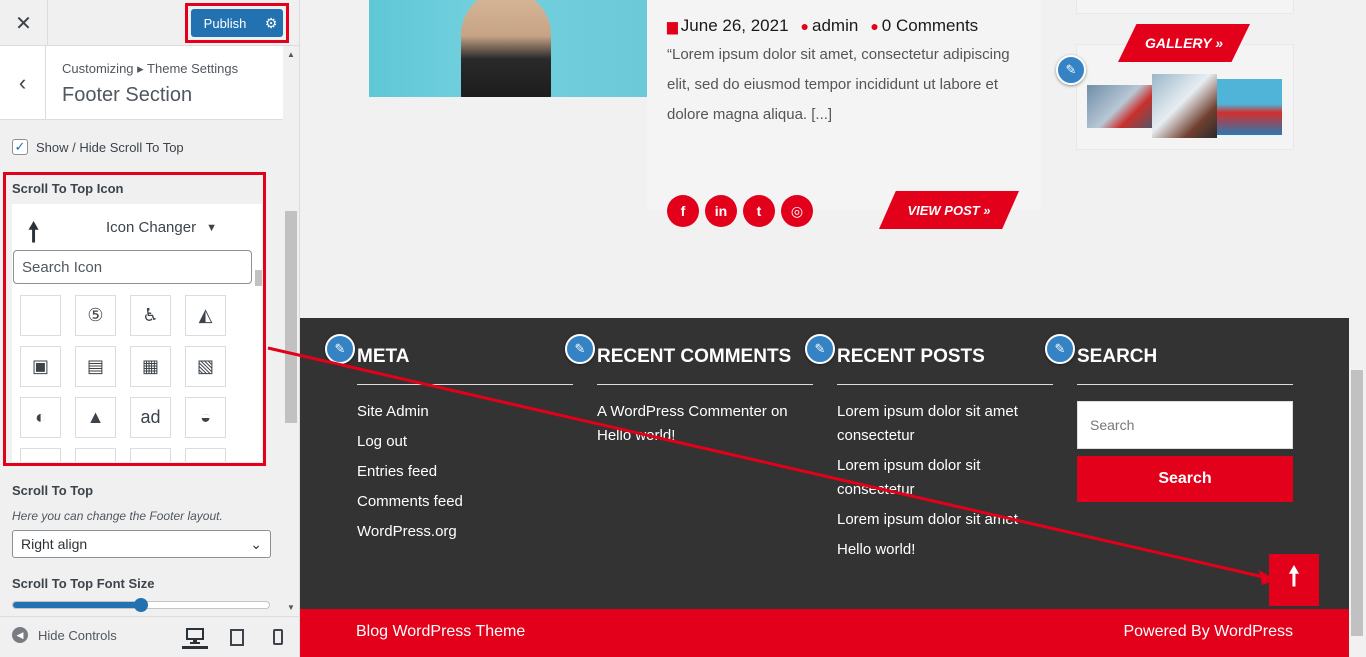 The image size is (1366, 657). I want to click on recent-post-link: Hello world!, so click(945, 550).